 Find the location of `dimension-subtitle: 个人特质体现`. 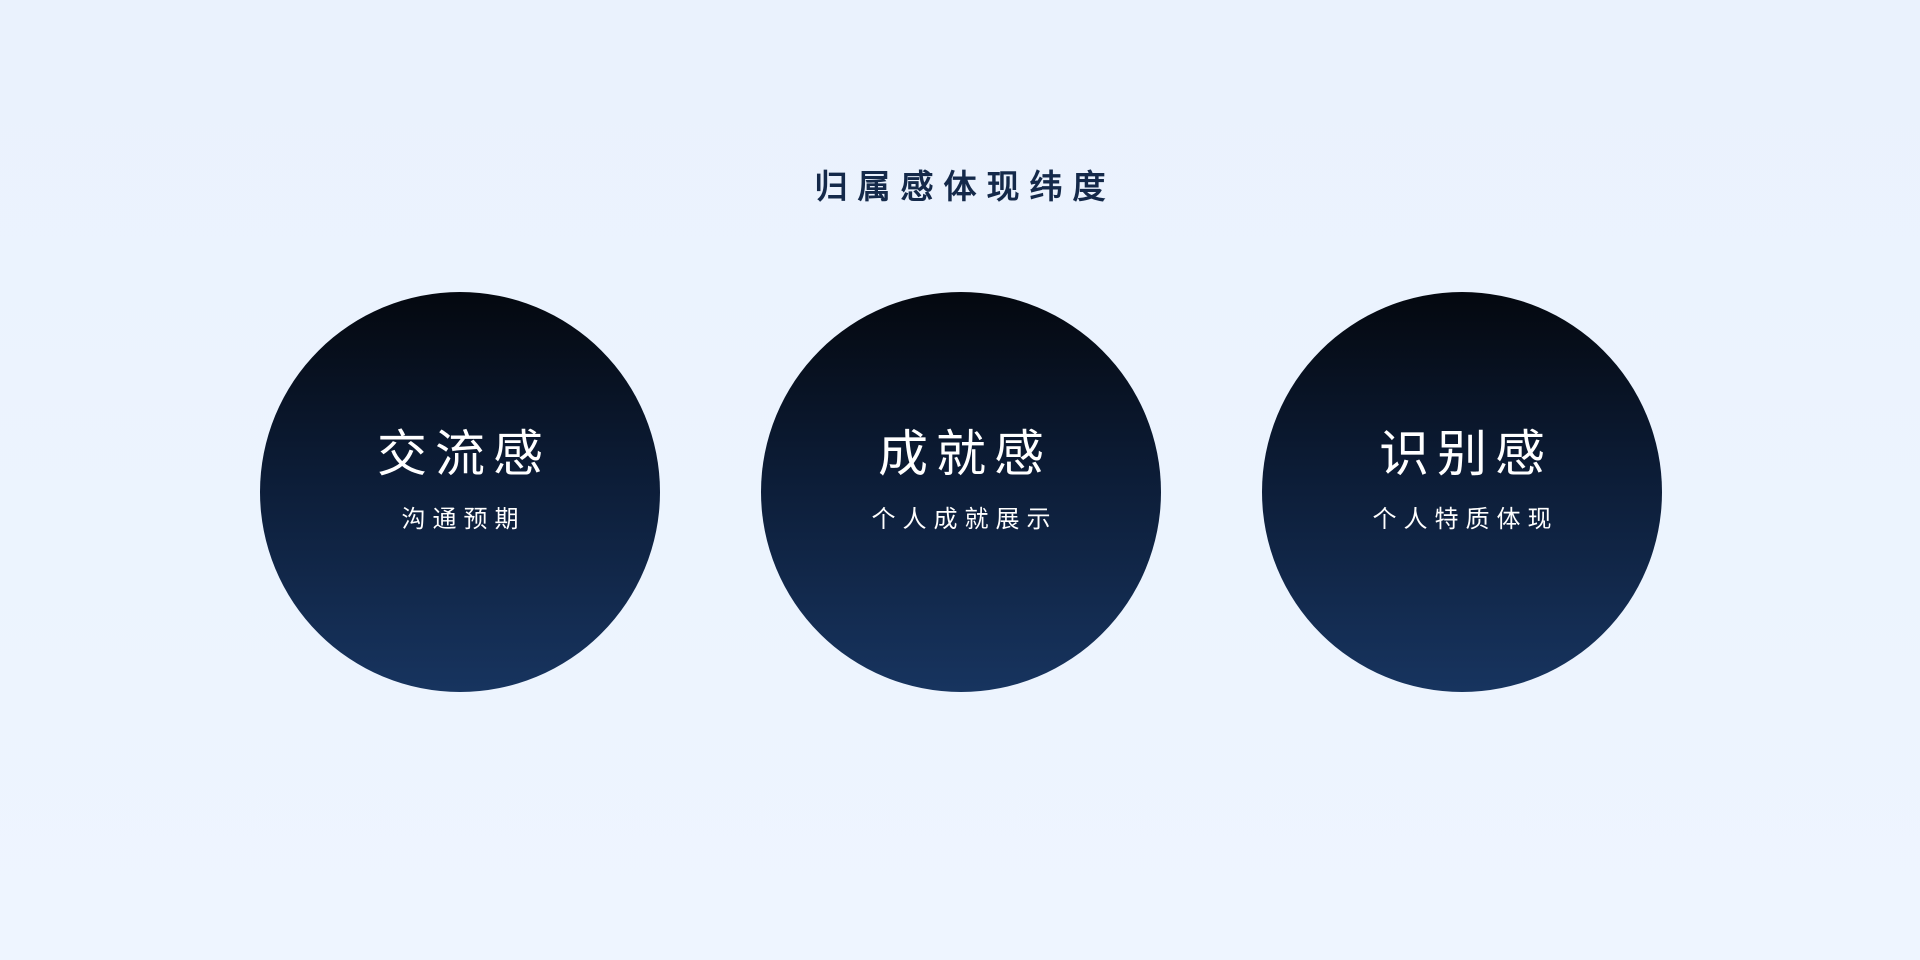

dimension-subtitle: 个人特质体现 is located at coordinates (1465, 519).